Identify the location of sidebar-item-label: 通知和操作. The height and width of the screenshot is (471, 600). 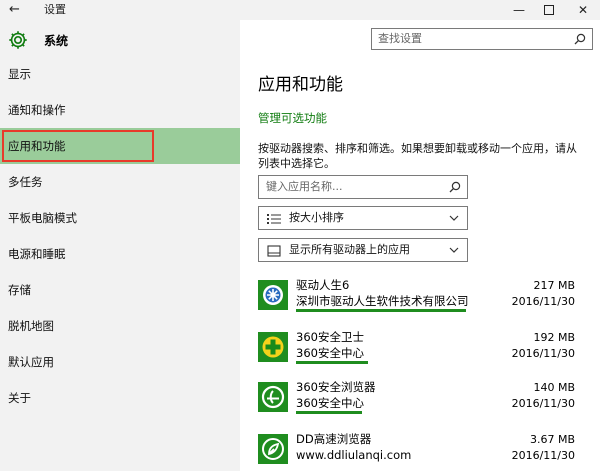
(37, 110).